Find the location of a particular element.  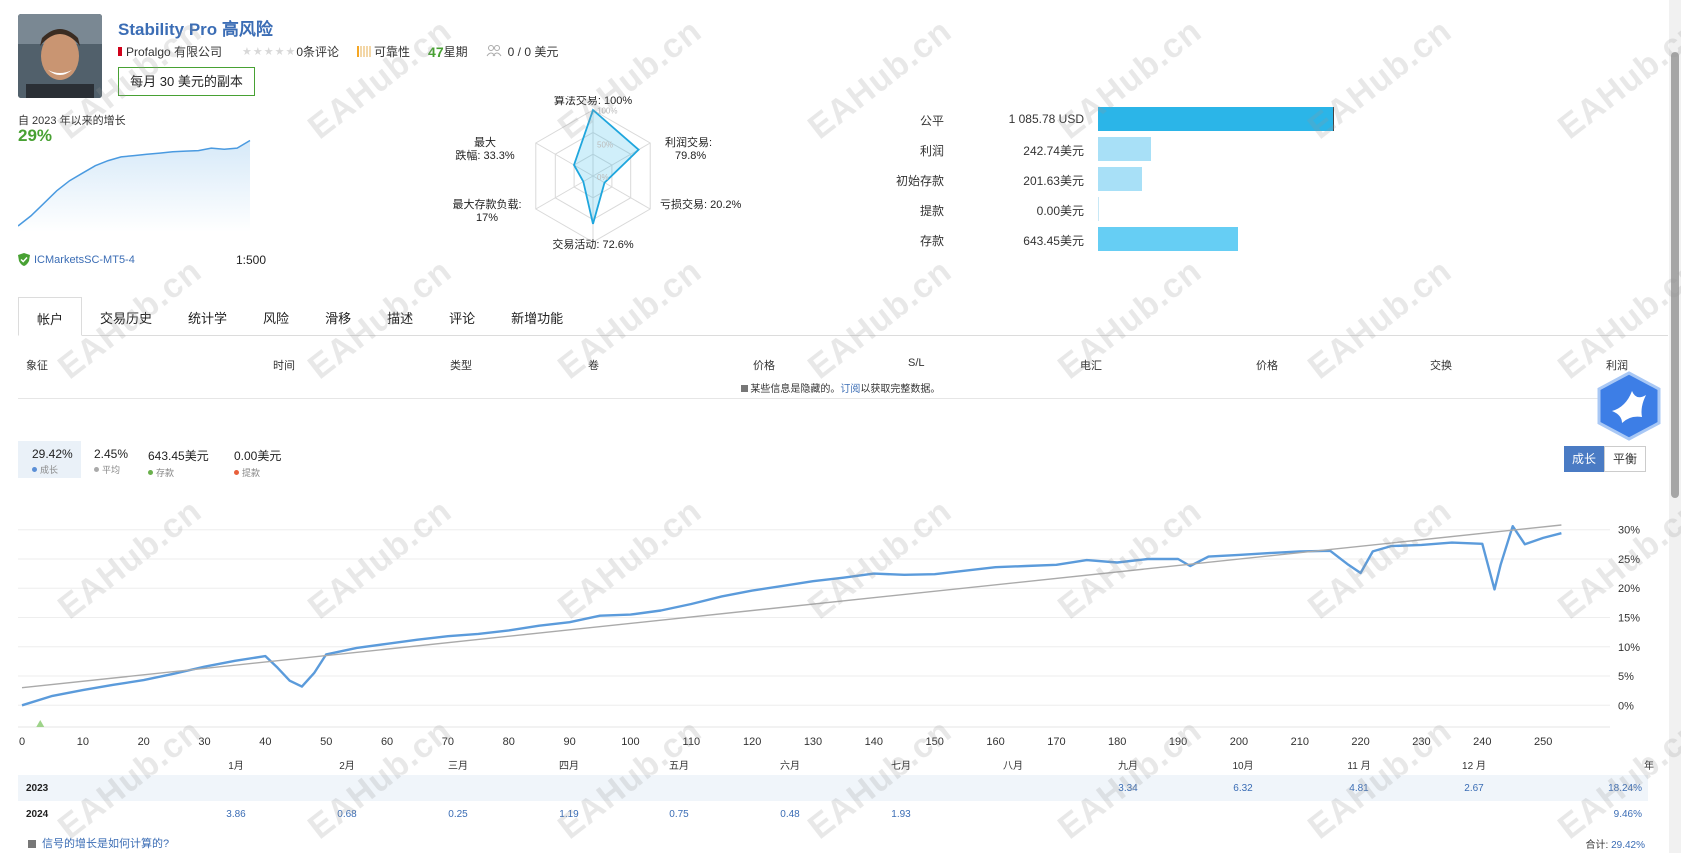

year-total: 9.46% is located at coordinates (1627, 814).